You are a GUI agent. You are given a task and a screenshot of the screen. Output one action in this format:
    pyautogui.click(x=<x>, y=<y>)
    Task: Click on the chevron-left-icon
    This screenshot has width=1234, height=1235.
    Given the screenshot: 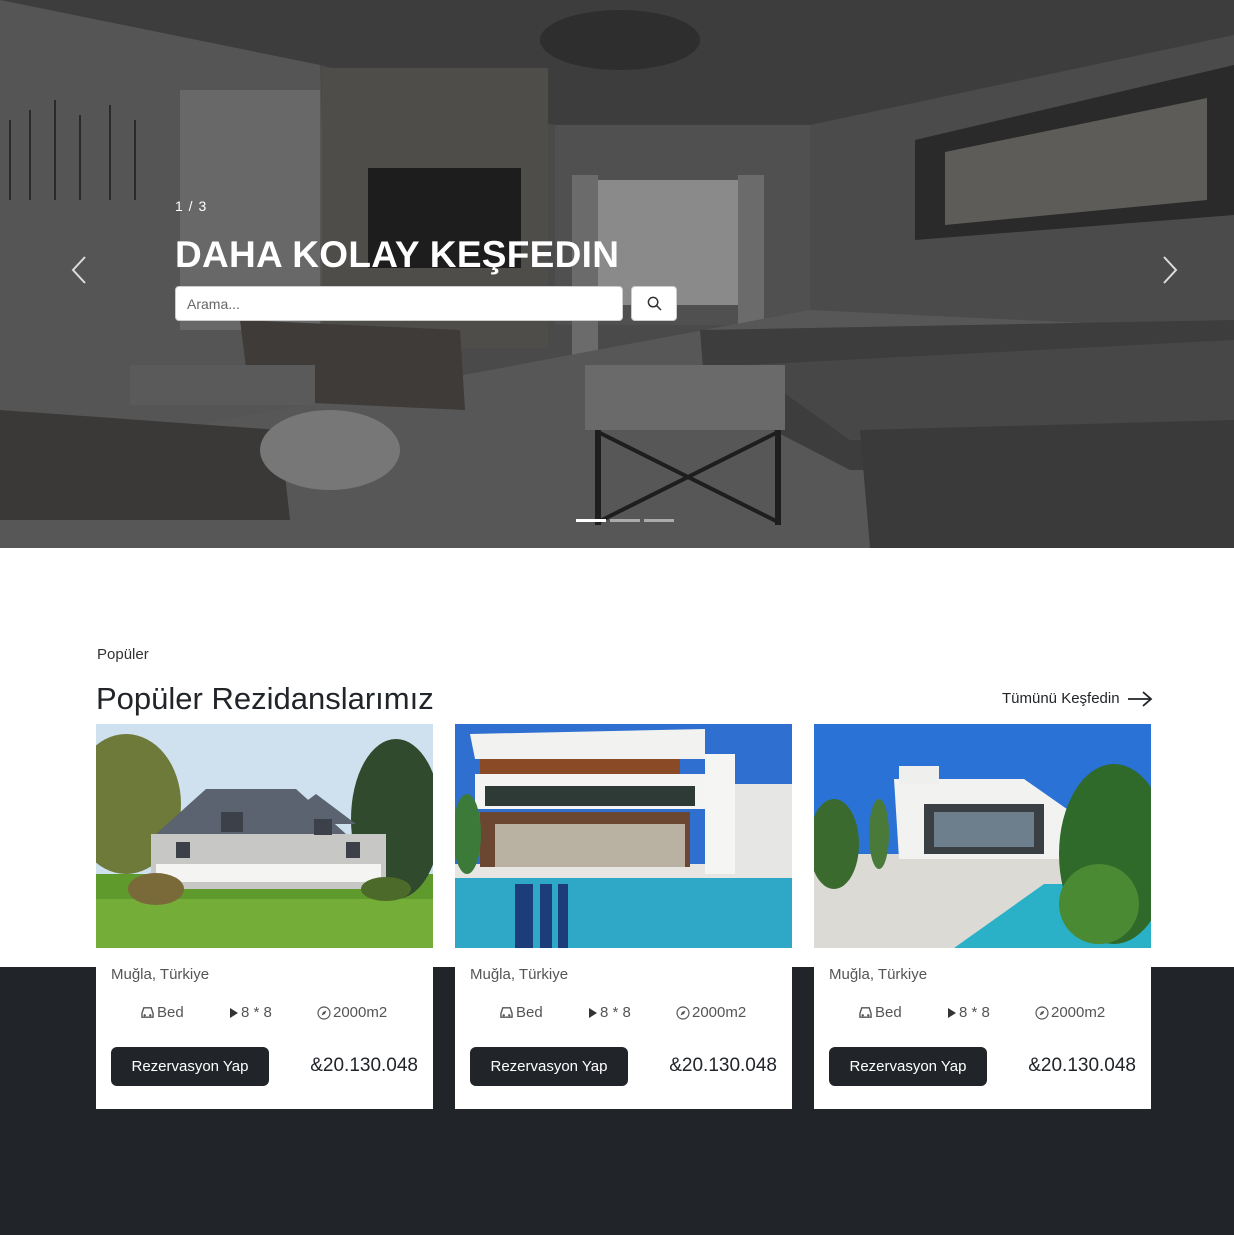 What is the action you would take?
    pyautogui.click(x=78, y=270)
    